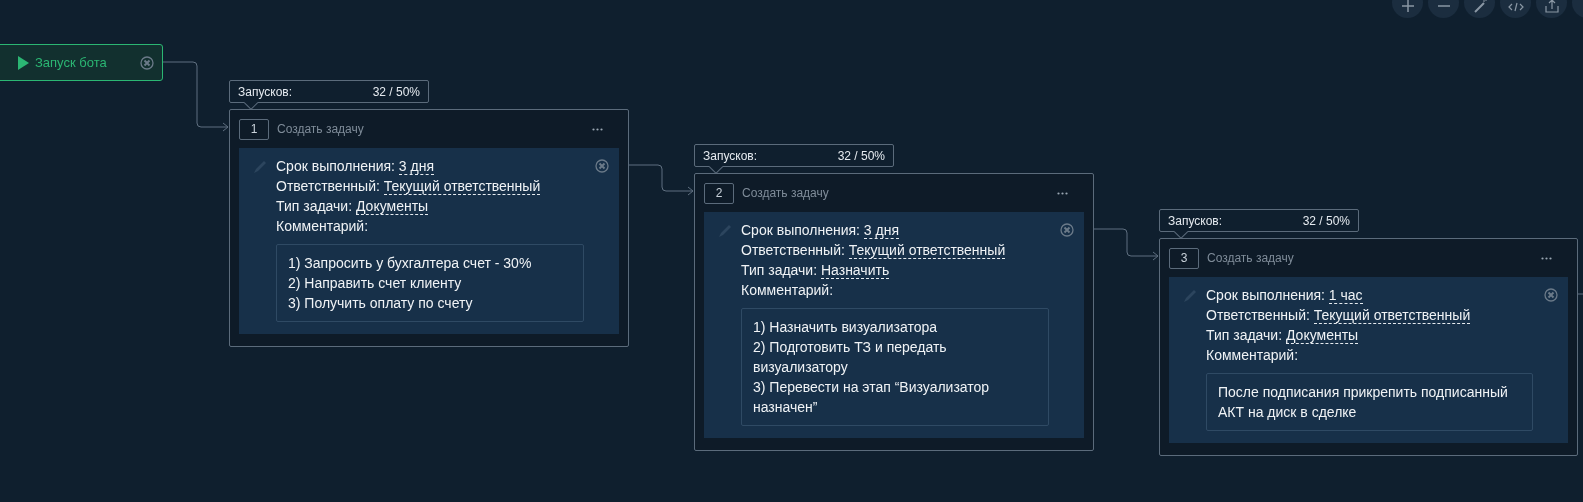 The width and height of the screenshot is (1583, 502). What do you see at coordinates (719, 193) in the screenshot?
I see `step-number: 2` at bounding box center [719, 193].